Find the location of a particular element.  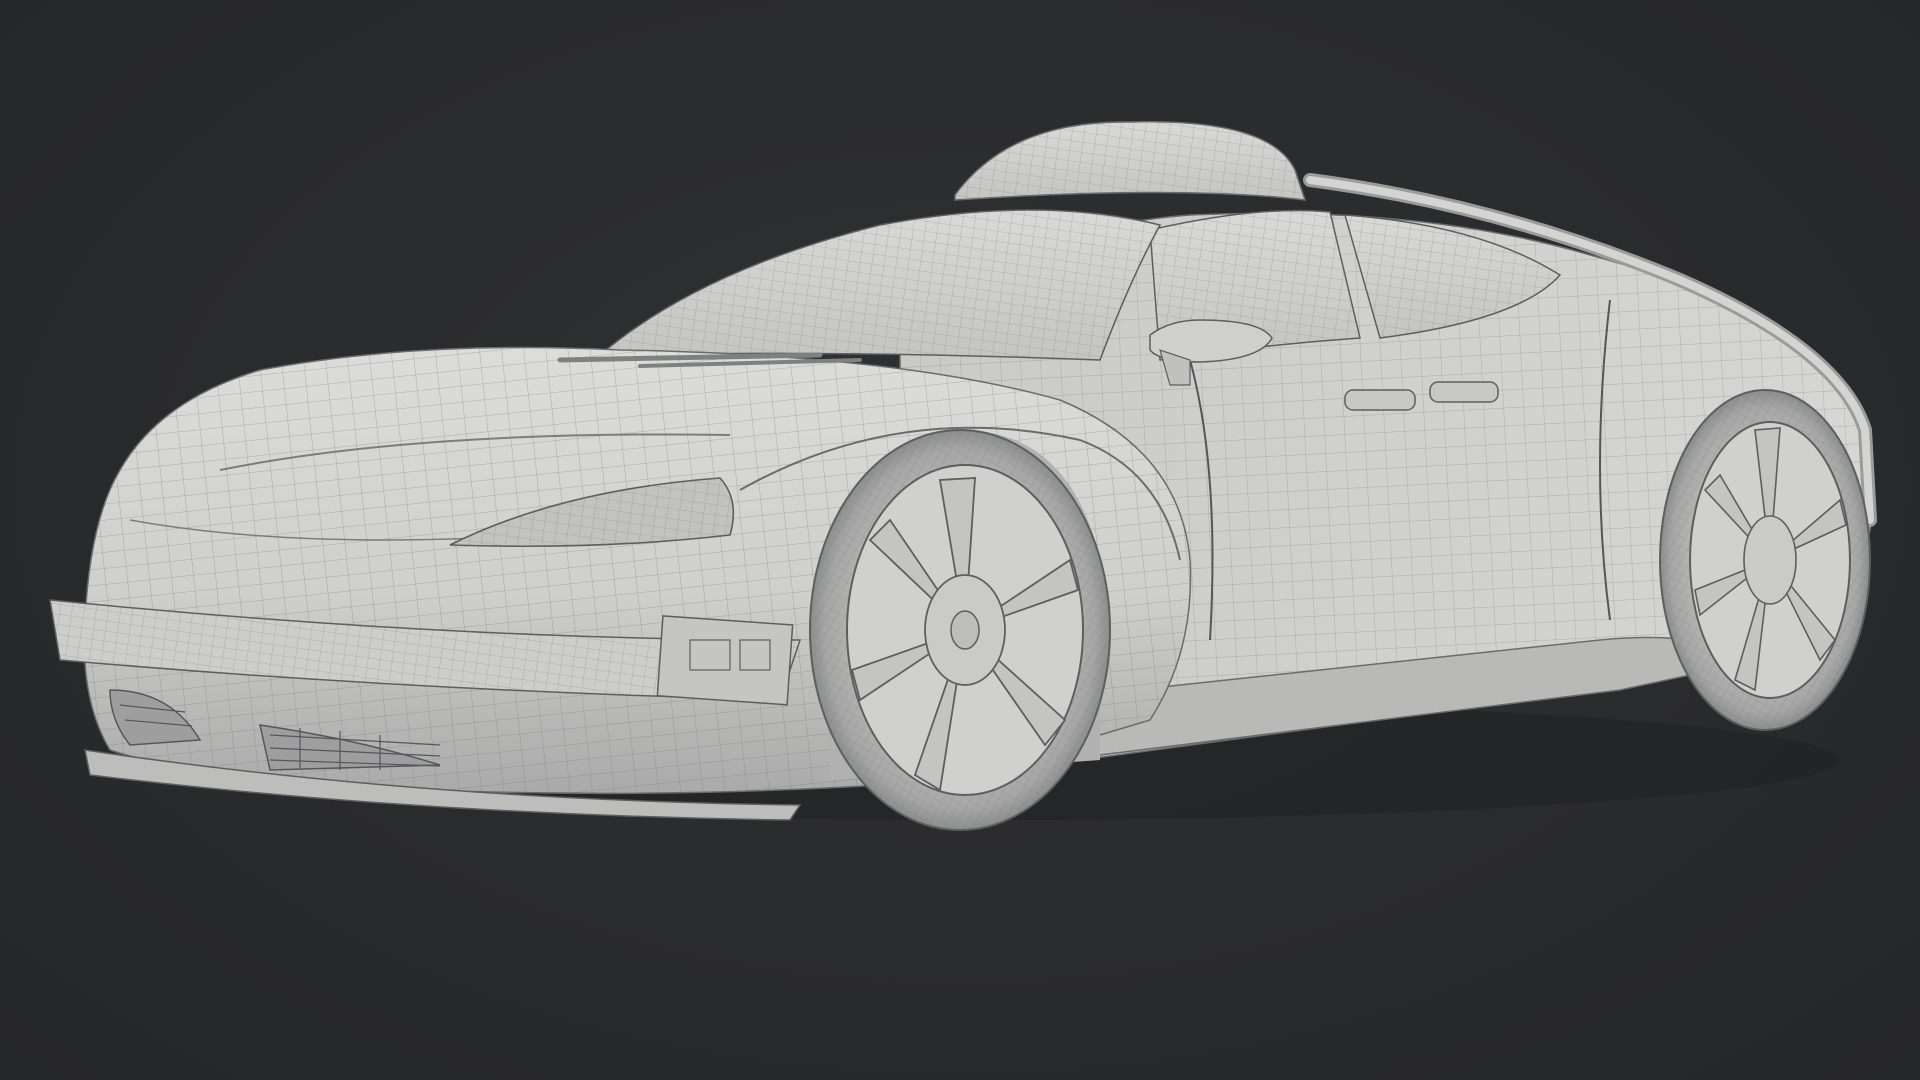

roof-hoop is located at coordinates (1130, 160).